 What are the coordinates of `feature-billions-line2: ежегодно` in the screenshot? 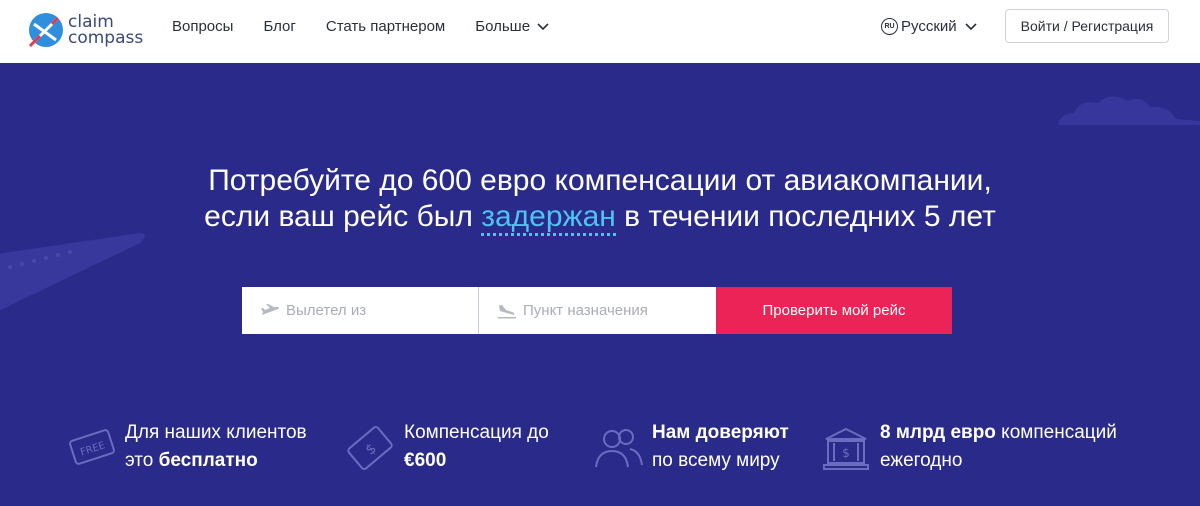 It's located at (921, 460).